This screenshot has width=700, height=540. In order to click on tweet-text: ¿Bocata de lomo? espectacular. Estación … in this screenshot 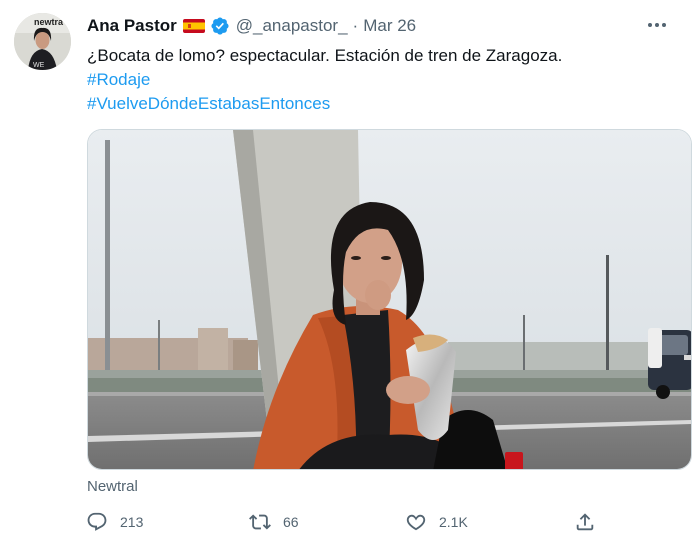, I will do `click(387, 80)`.